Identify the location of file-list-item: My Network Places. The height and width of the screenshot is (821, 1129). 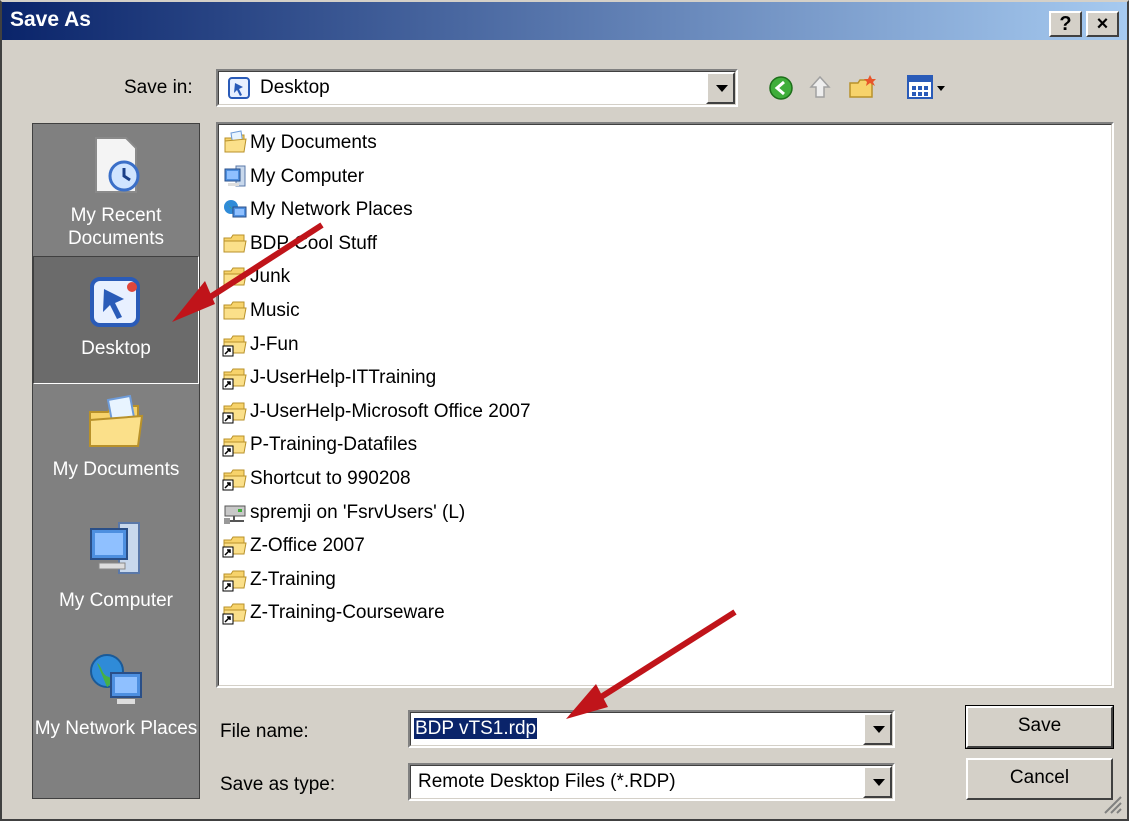
(317, 210).